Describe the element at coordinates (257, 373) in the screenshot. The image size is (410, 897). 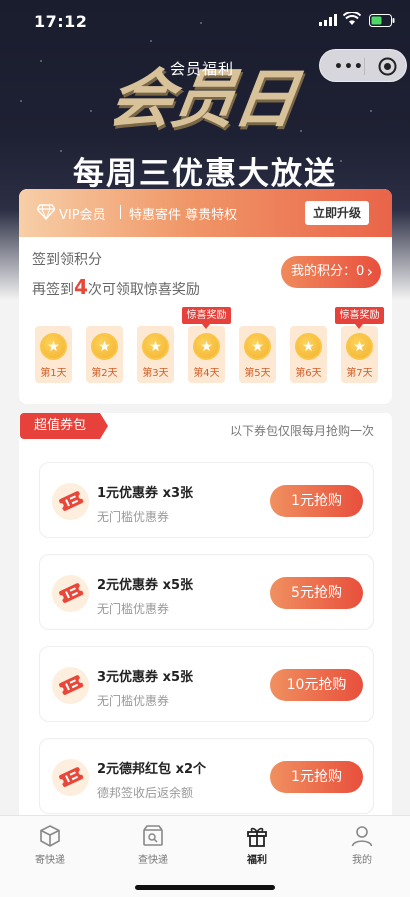
I see `day-label: 第5天` at that location.